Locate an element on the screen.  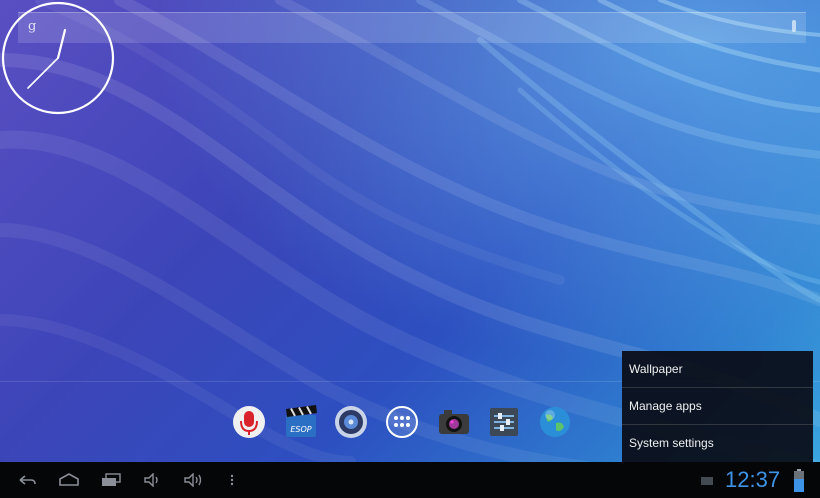
home-context-menu: Wallpaper Manage apps System settings is located at coordinates (717, 406).